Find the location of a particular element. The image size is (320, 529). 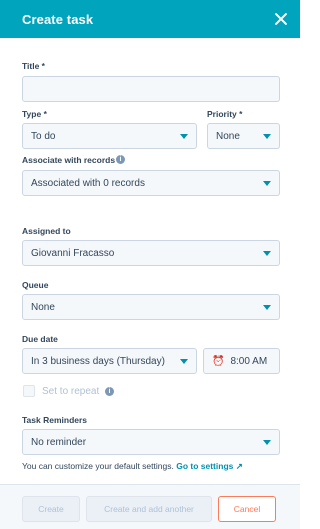

assigned-label: Assigned to is located at coordinates (46, 231).